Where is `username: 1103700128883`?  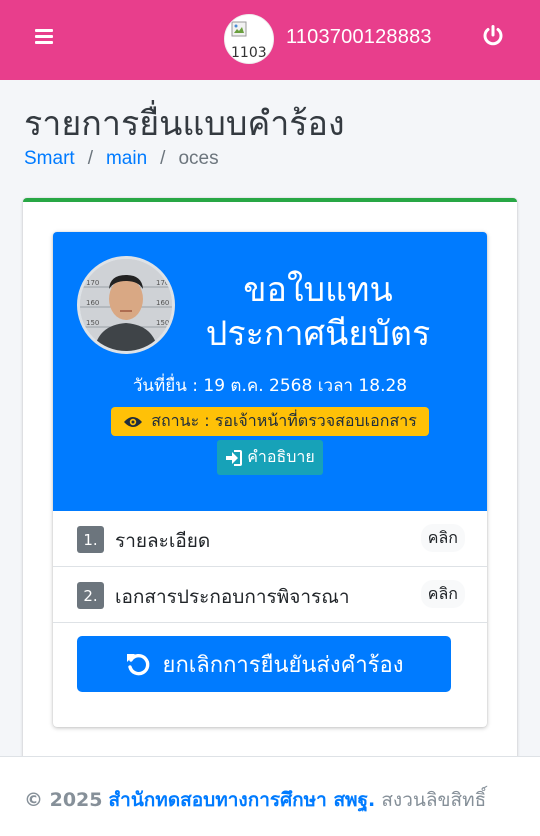 username: 1103700128883 is located at coordinates (359, 37).